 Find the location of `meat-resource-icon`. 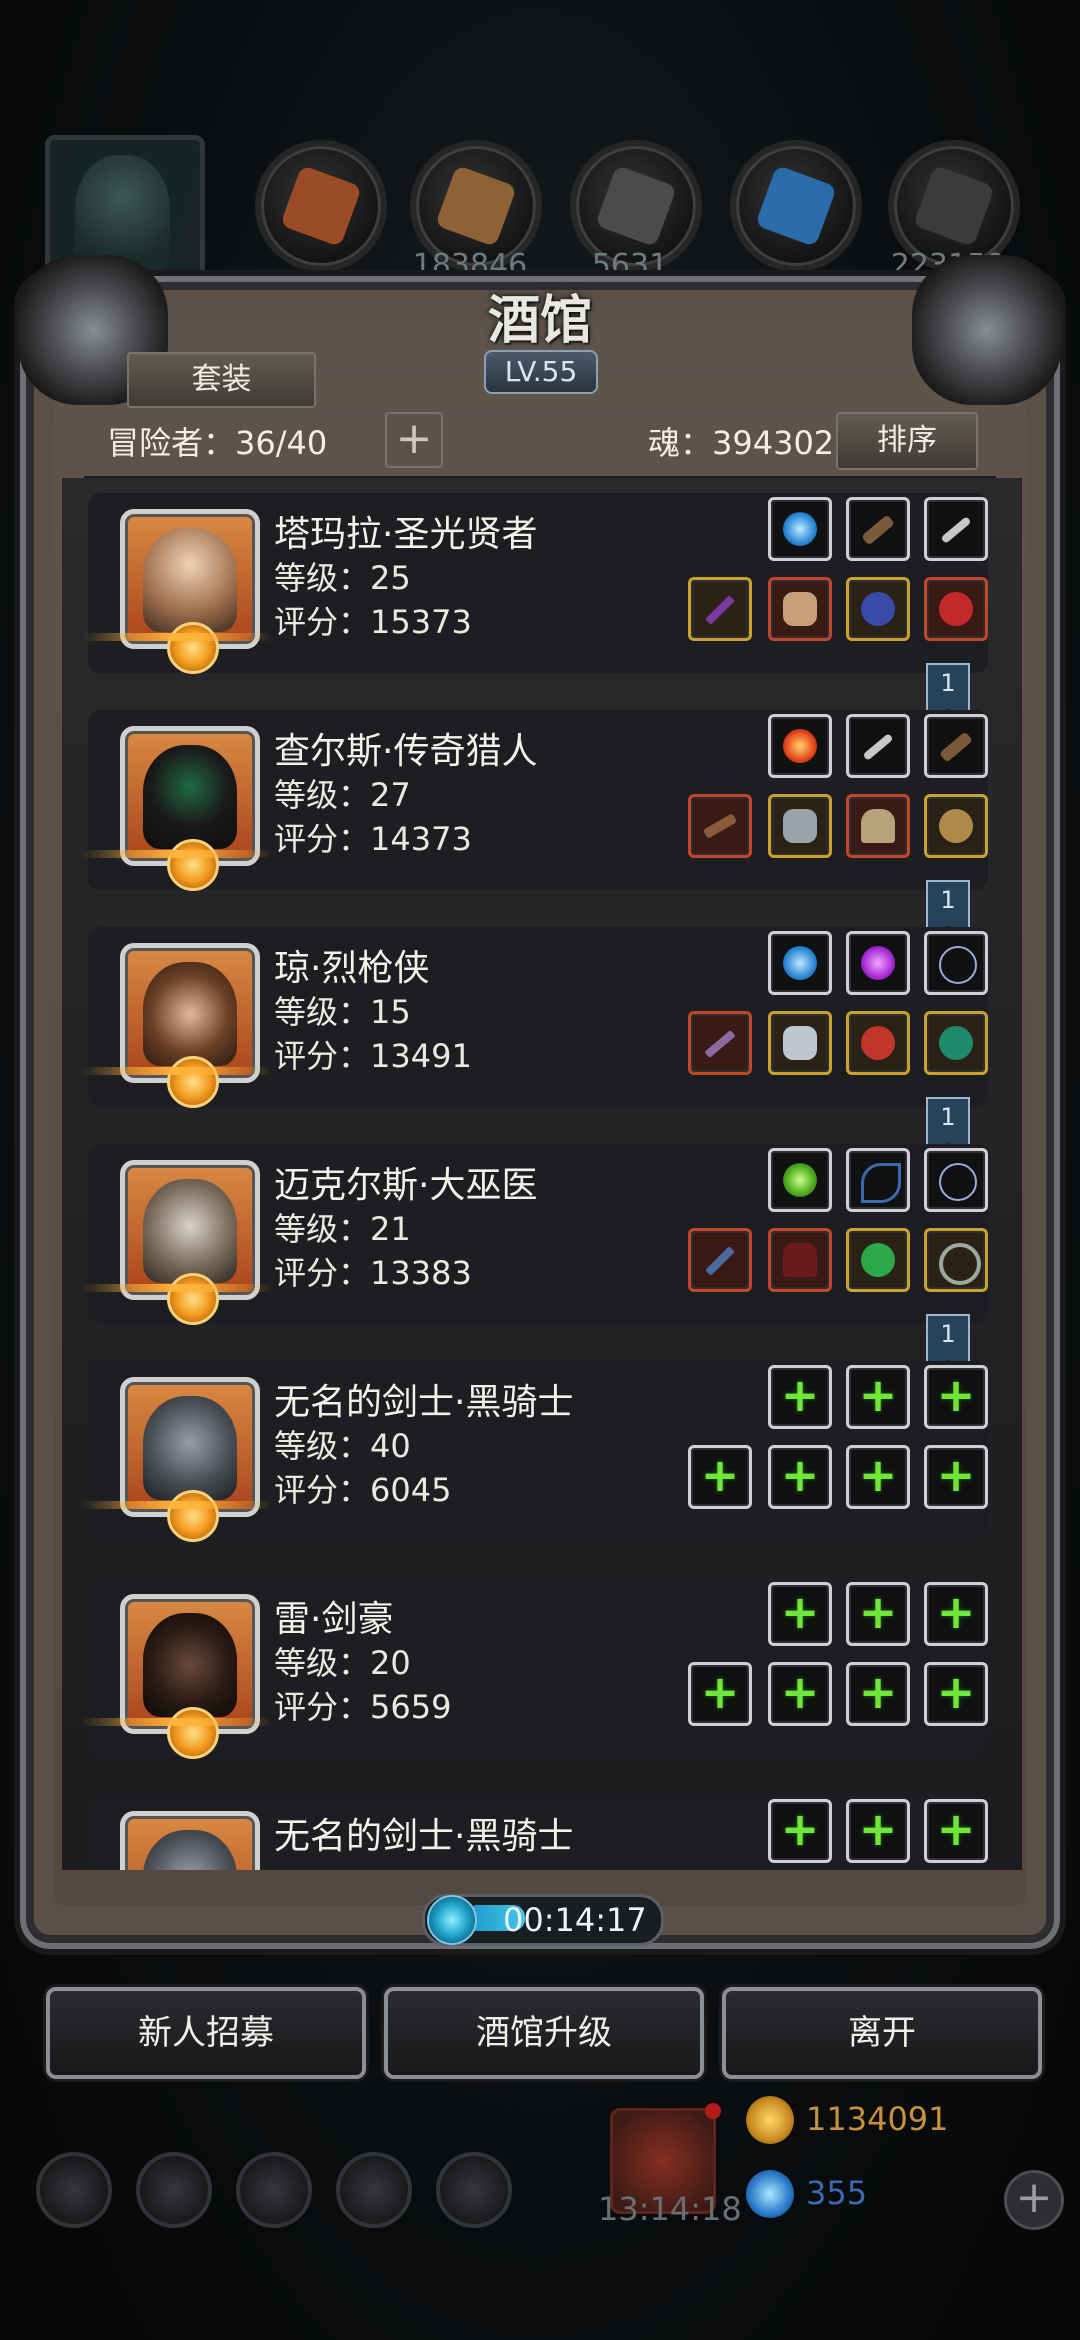

meat-resource-icon is located at coordinates (321, 206).